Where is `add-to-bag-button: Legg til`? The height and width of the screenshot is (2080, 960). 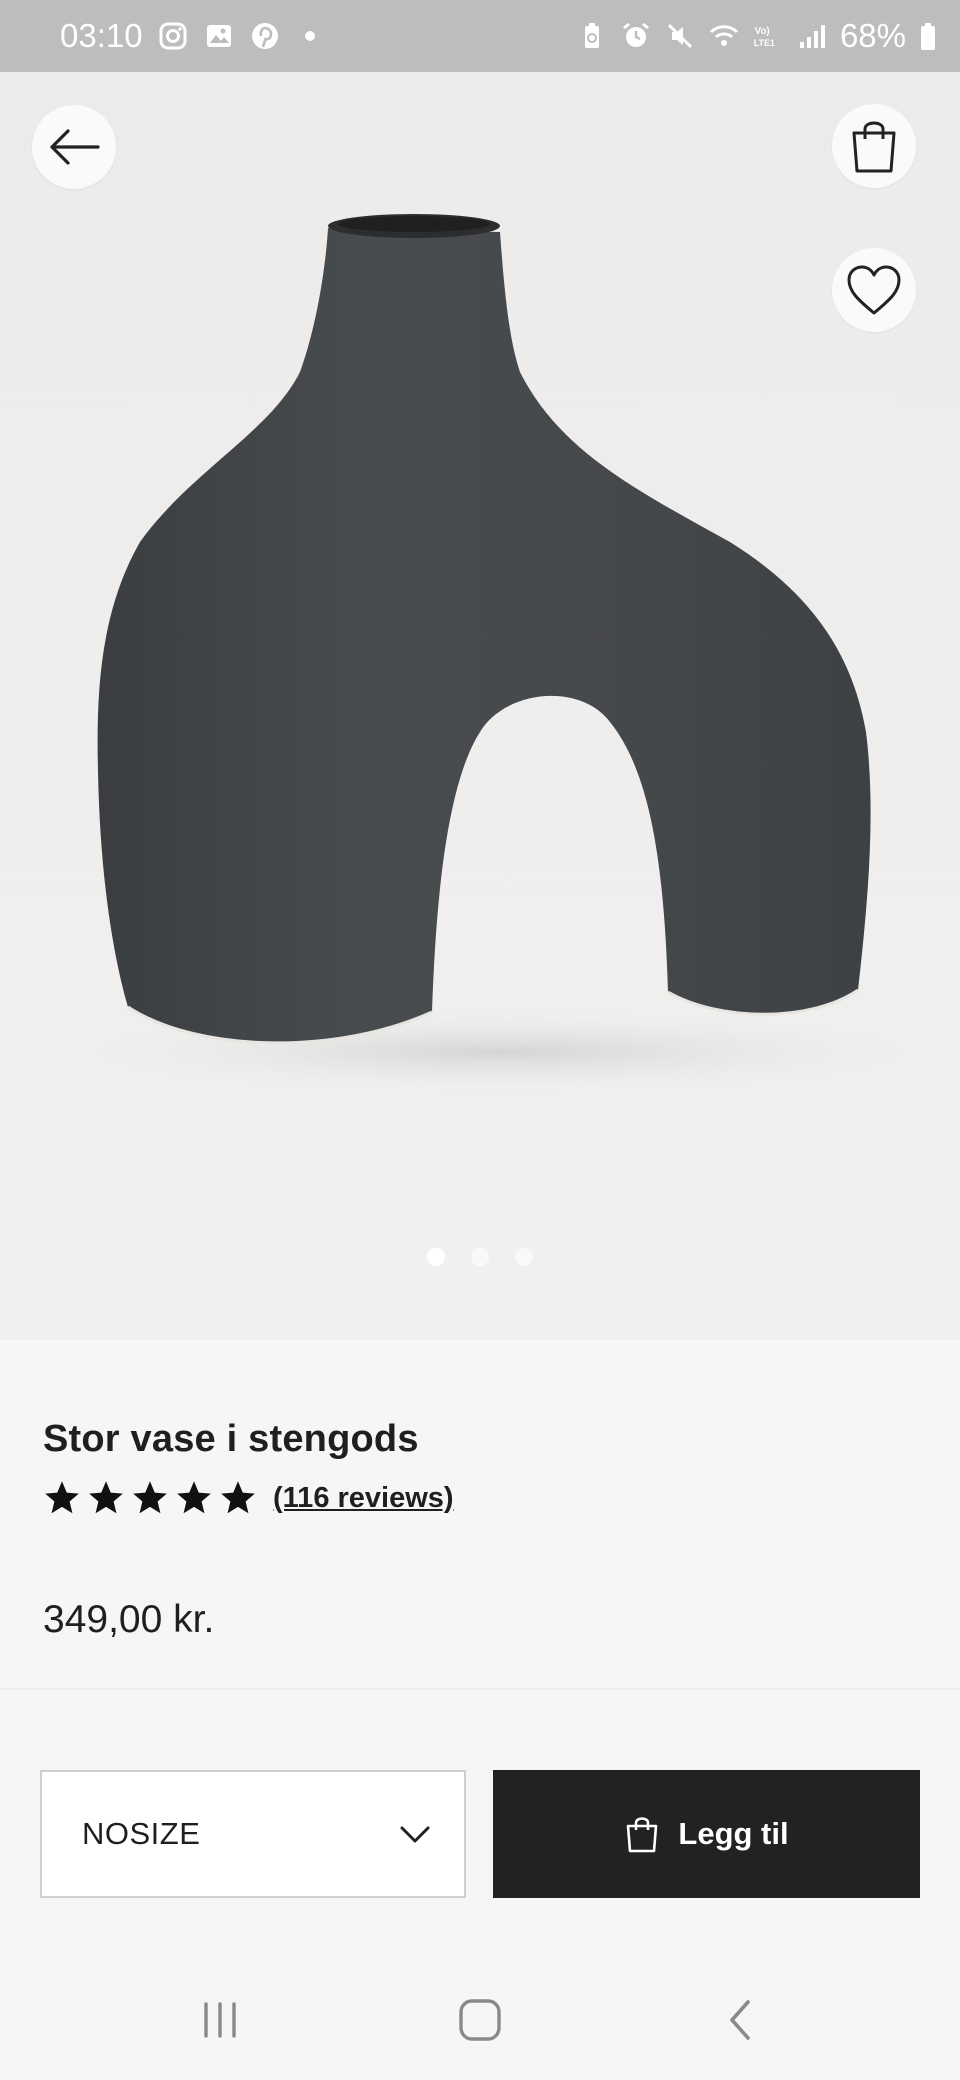 add-to-bag-button: Legg til is located at coordinates (706, 1834).